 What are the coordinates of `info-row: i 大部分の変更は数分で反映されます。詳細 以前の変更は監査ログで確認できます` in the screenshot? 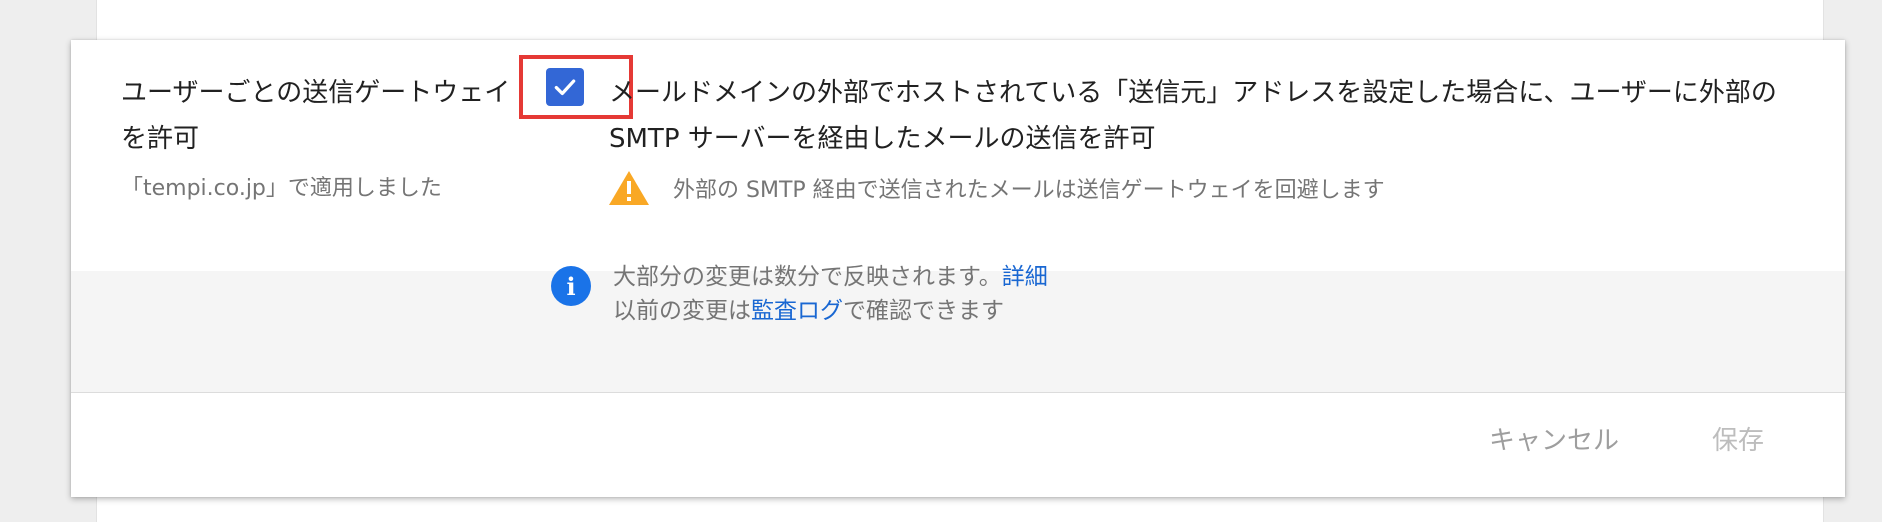 It's located at (799, 294).